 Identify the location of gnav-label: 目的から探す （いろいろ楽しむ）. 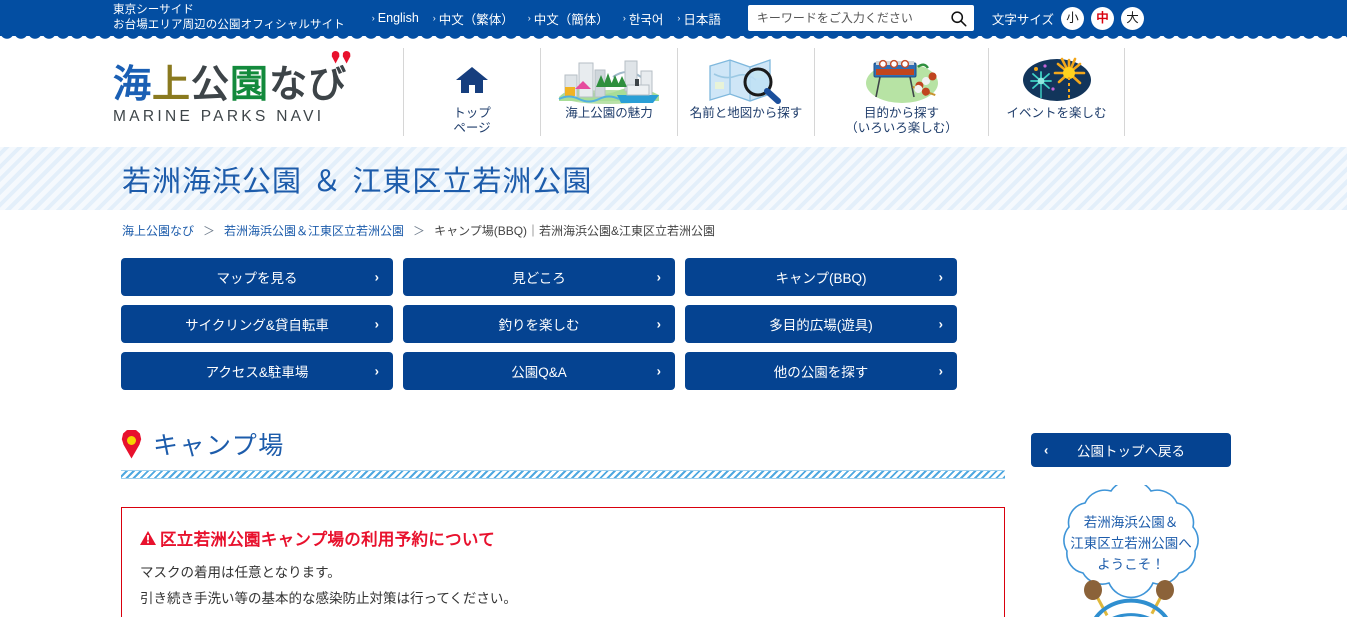
(901, 120).